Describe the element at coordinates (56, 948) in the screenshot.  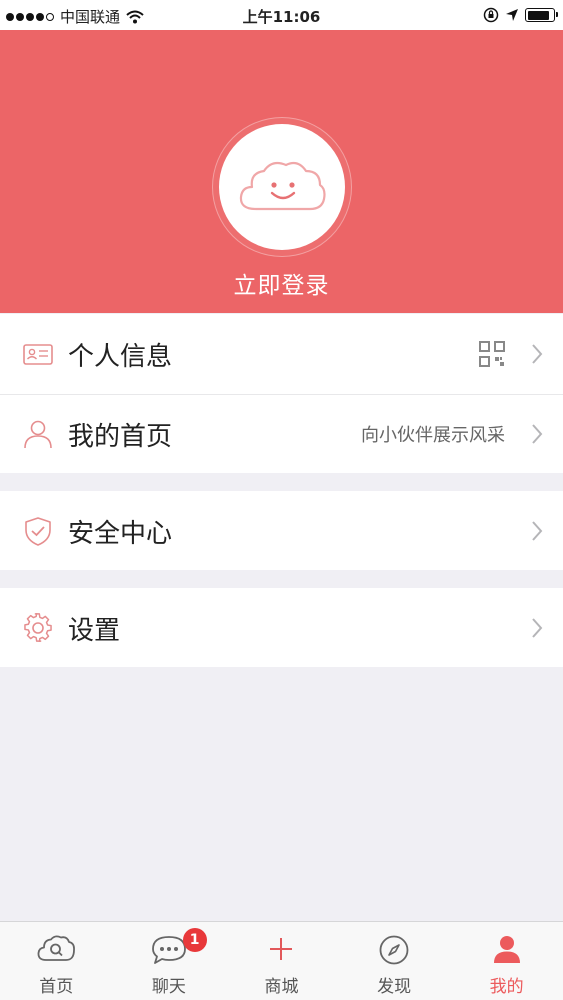
I see `cloud-search-icon` at that location.